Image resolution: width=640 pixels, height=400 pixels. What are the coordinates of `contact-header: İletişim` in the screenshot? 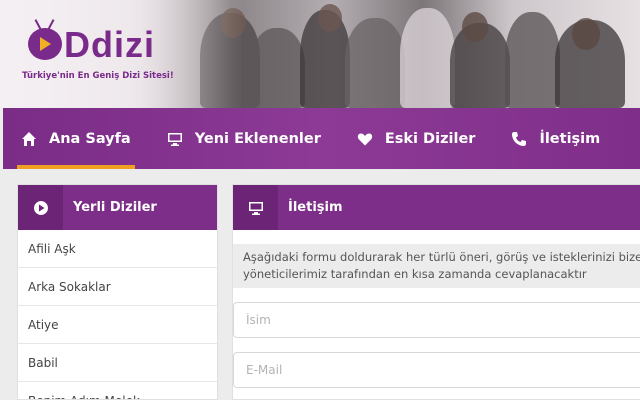 It's located at (436, 207).